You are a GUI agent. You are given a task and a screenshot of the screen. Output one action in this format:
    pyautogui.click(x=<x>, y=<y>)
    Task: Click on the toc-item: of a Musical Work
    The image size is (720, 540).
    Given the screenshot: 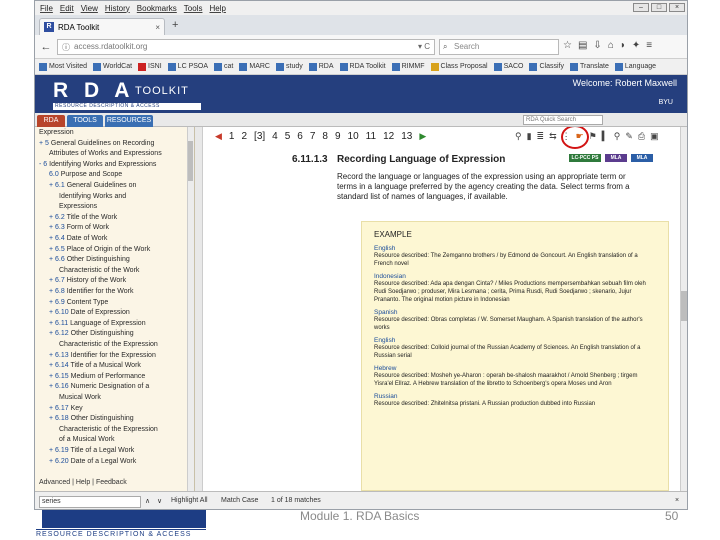 What is the action you would take?
    pyautogui.click(x=87, y=440)
    